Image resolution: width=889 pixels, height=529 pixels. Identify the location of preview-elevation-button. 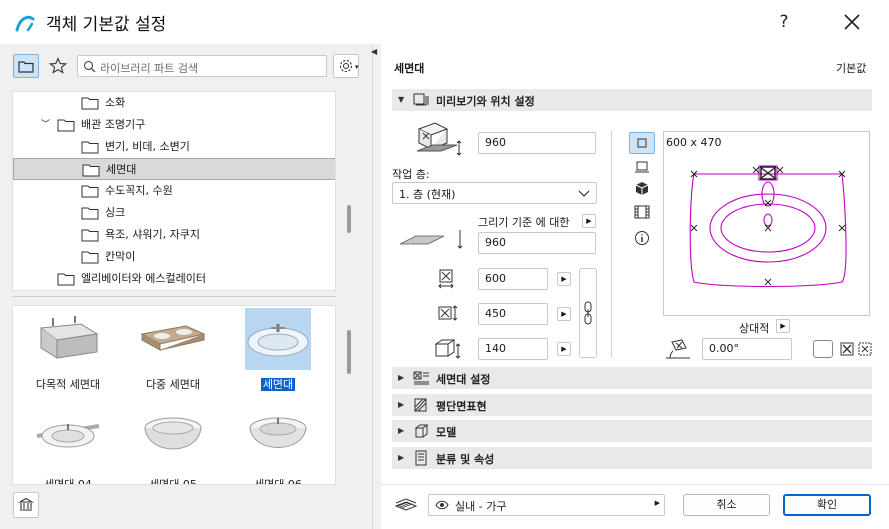
(642, 213).